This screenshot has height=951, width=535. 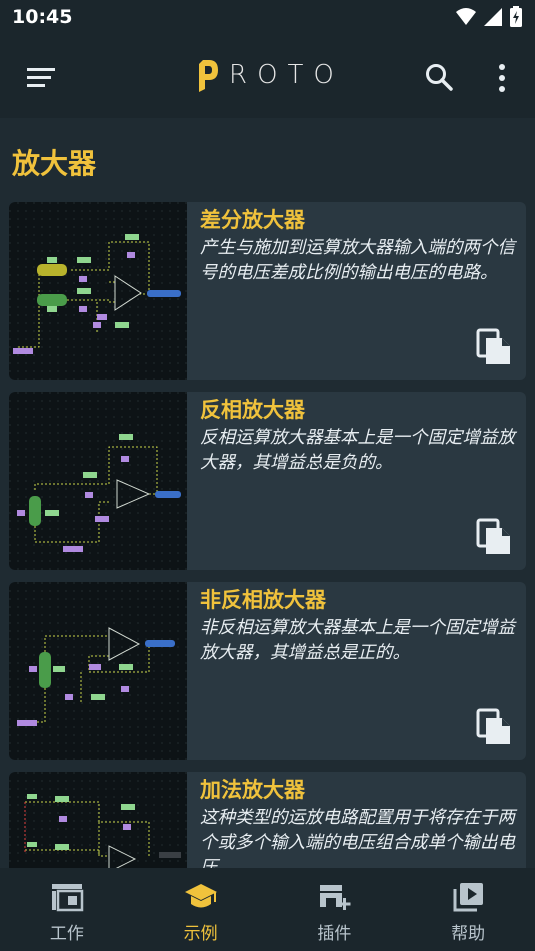 I want to click on proto-logo-icon, so click(x=208, y=76).